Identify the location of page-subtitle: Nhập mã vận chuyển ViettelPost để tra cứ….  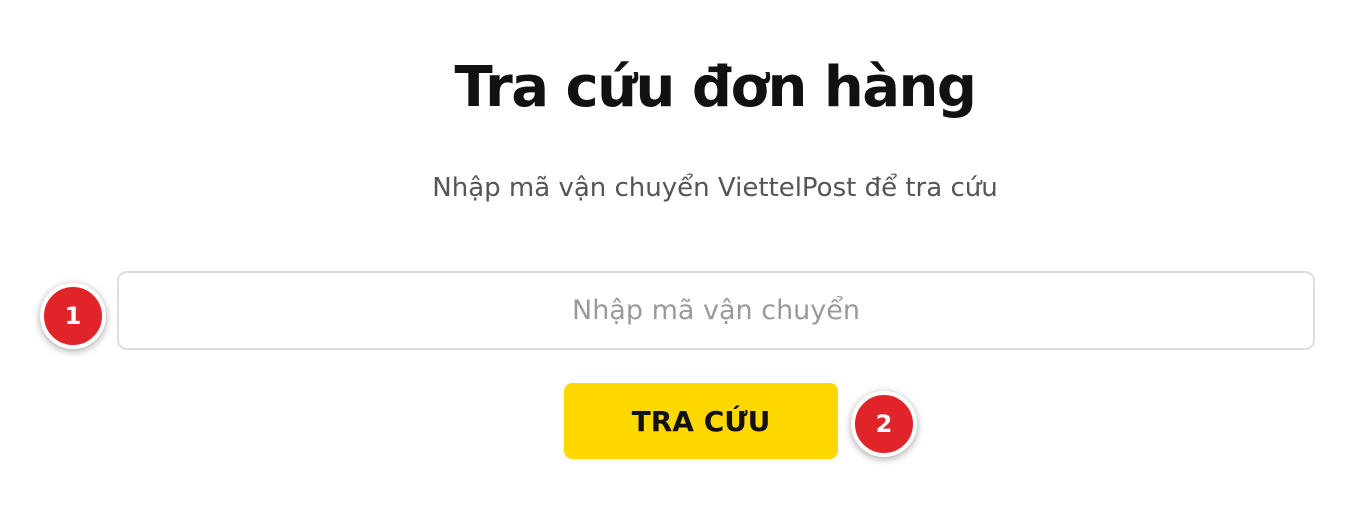
(715, 188).